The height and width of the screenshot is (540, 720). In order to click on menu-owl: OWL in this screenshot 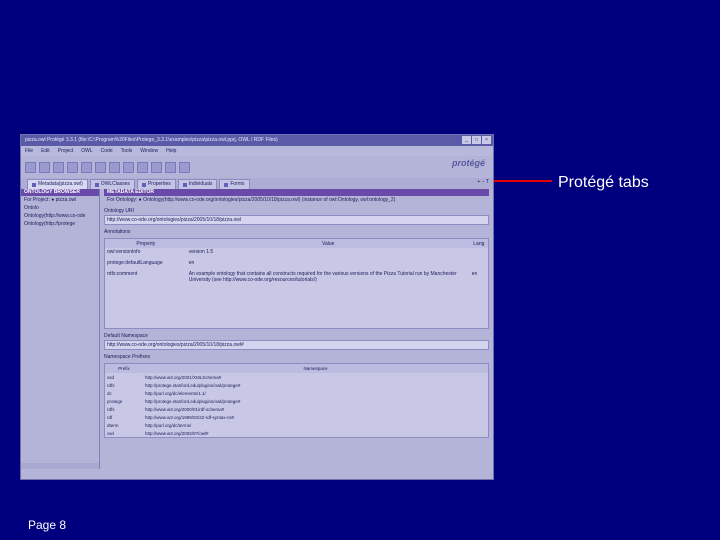, I will do `click(86, 151)`.